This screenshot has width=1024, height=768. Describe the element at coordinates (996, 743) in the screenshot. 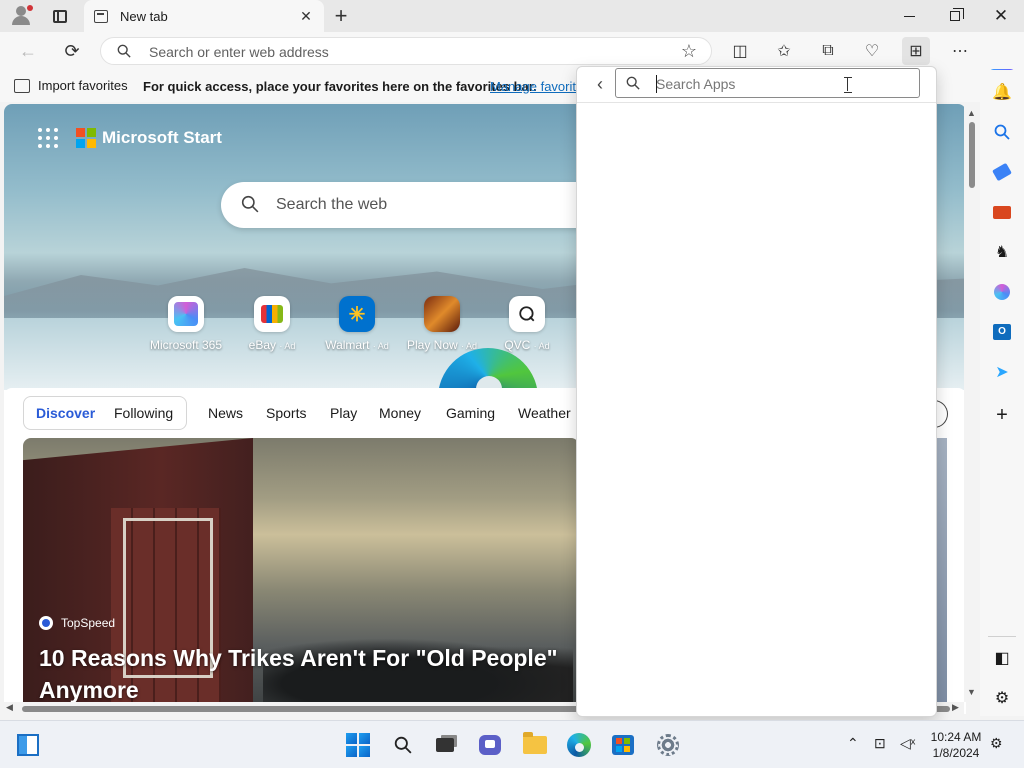

I see `notification-center-icon: ⚙` at that location.